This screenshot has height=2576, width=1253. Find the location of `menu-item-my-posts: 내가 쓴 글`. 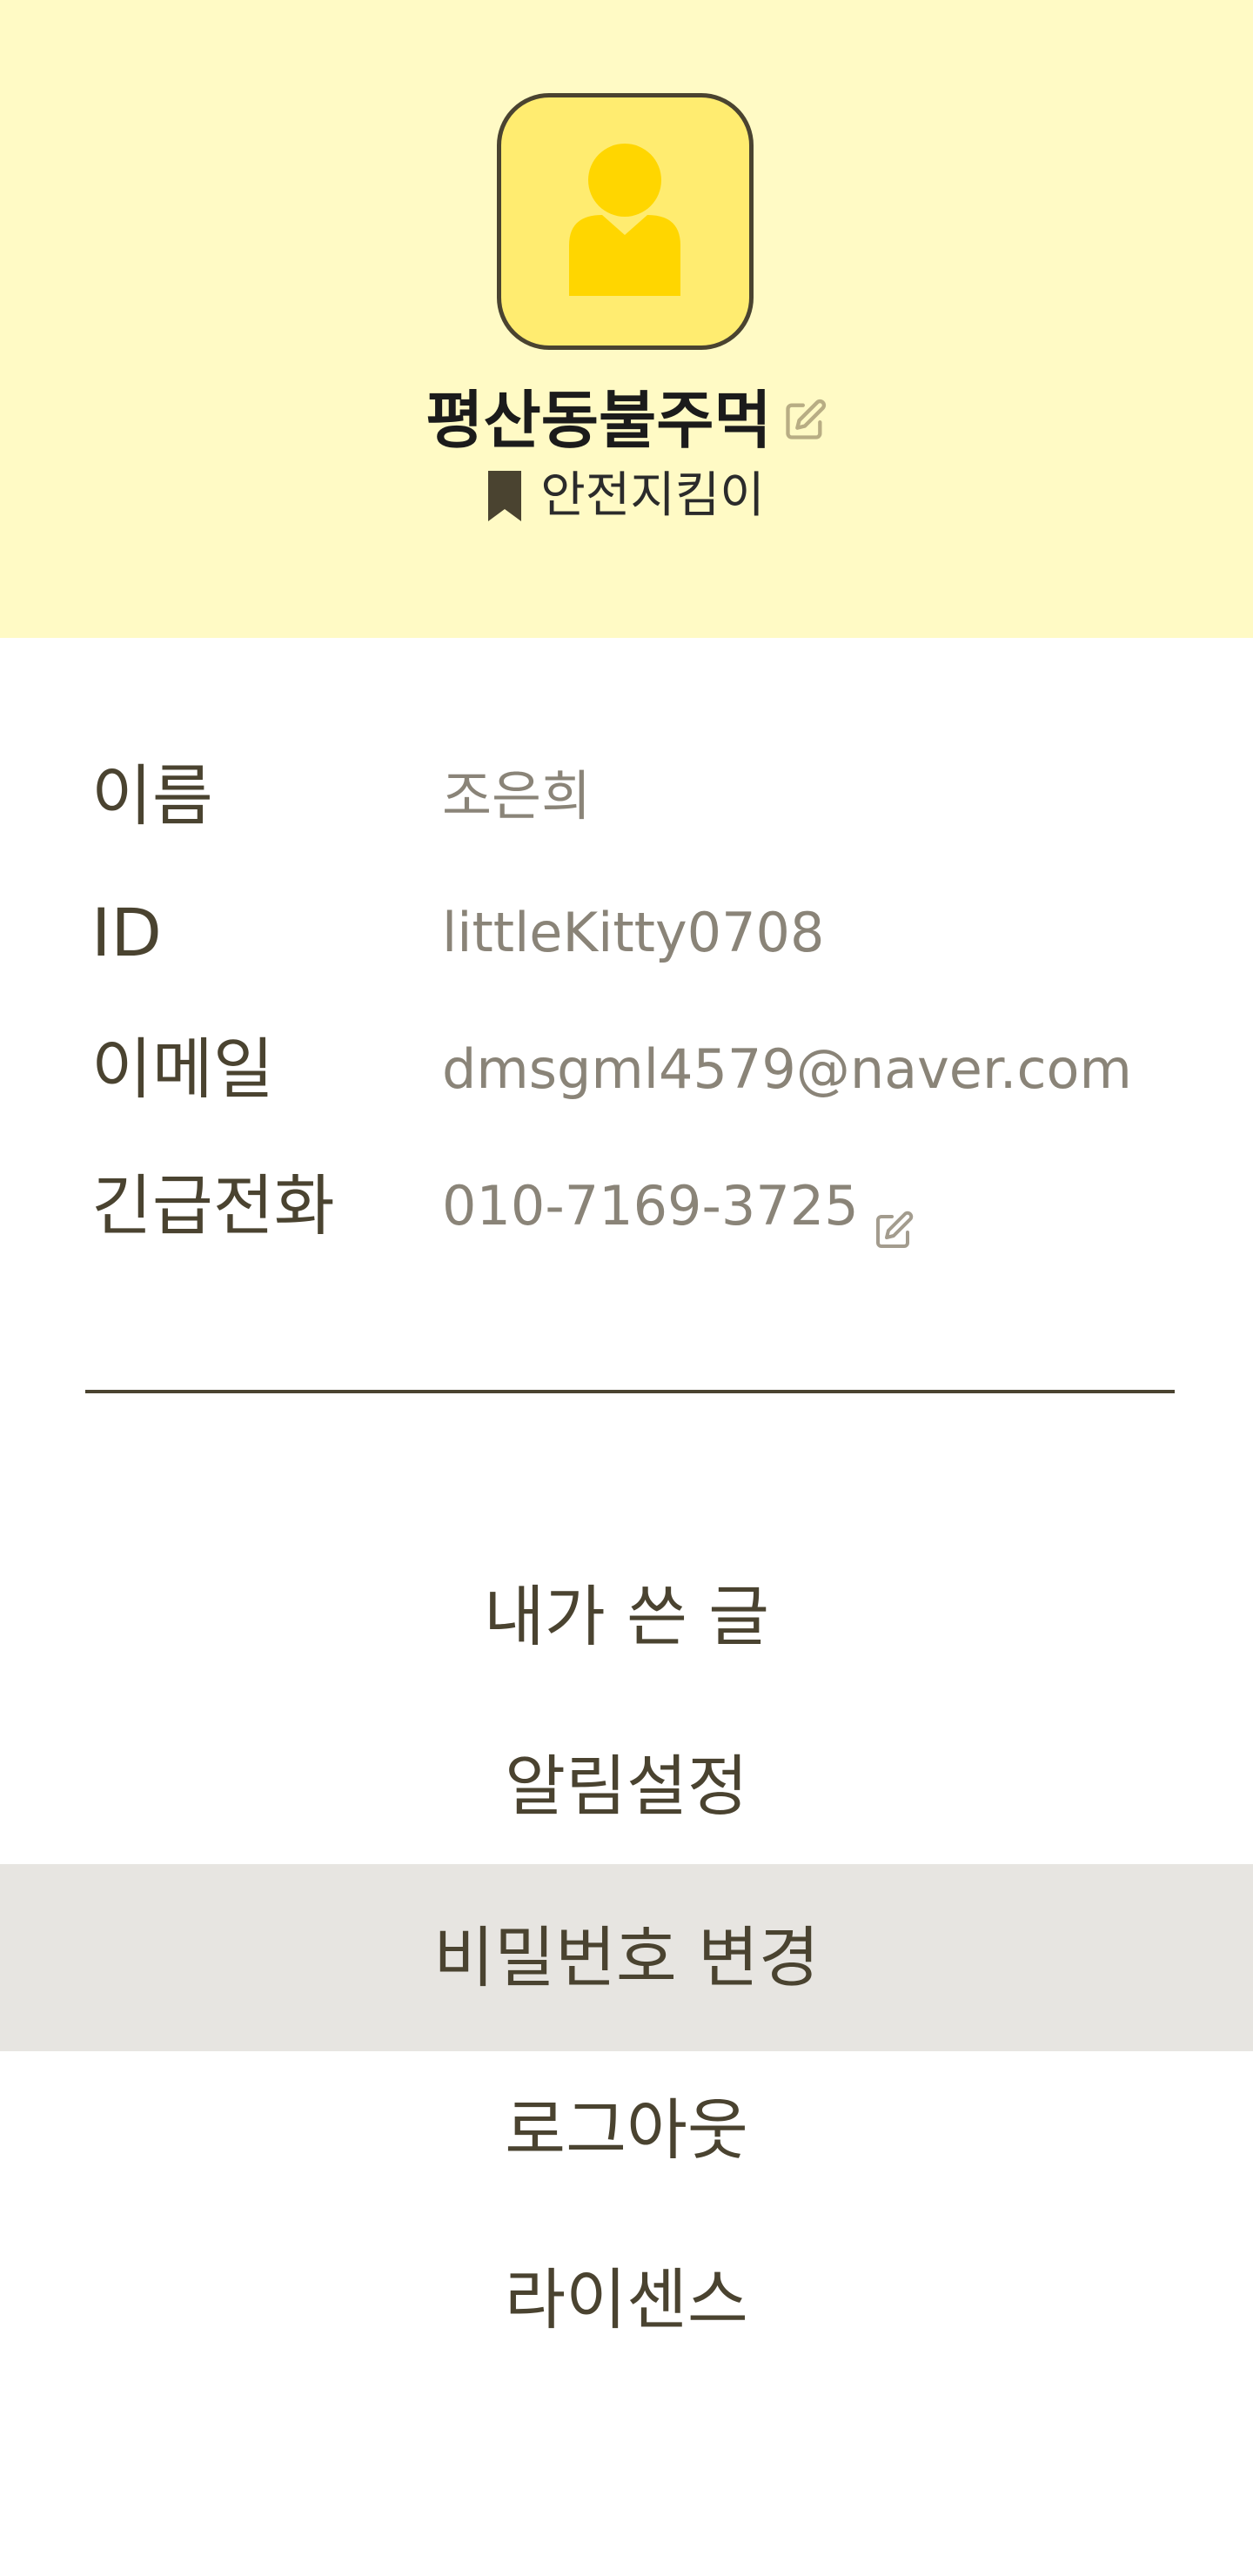

menu-item-my-posts: 내가 쓴 글 is located at coordinates (626, 1617).